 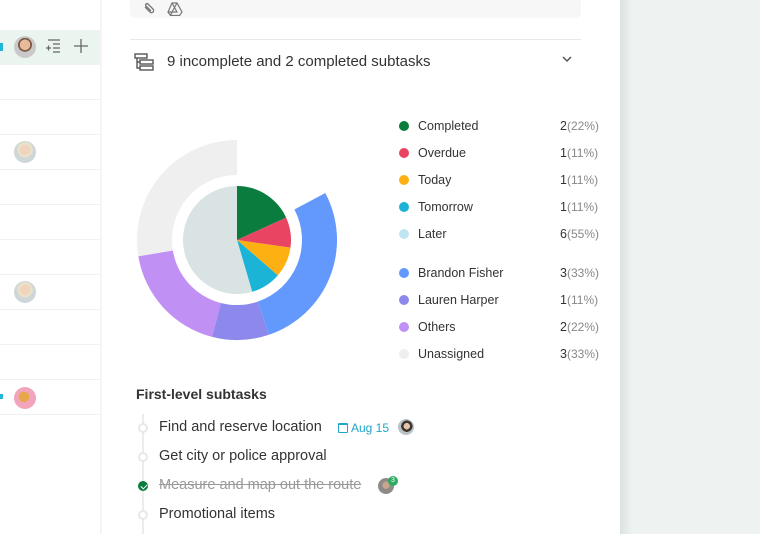 I want to click on subtask-name: Measure and map out the route, so click(x=260, y=485).